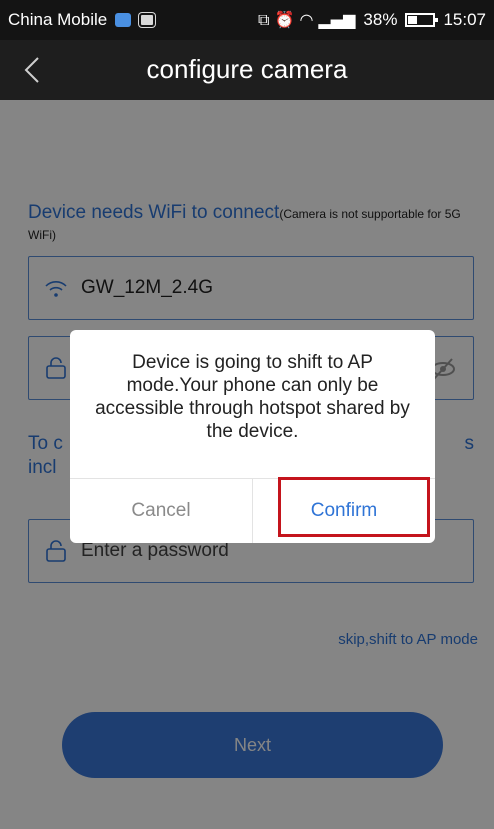 This screenshot has height=829, width=494. Describe the element at coordinates (123, 20) in the screenshot. I see `app-notification-icon` at that location.